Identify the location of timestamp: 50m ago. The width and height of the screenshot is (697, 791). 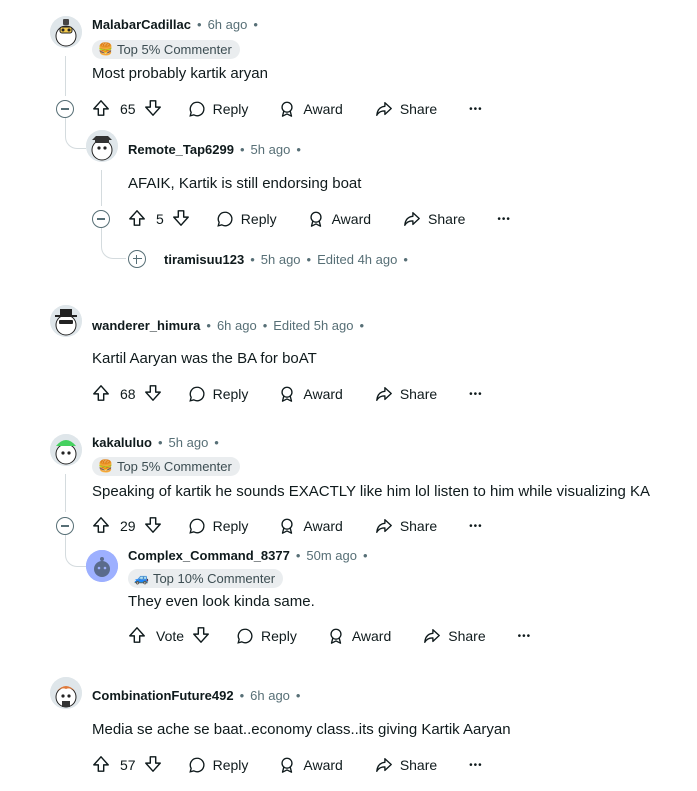
(331, 555).